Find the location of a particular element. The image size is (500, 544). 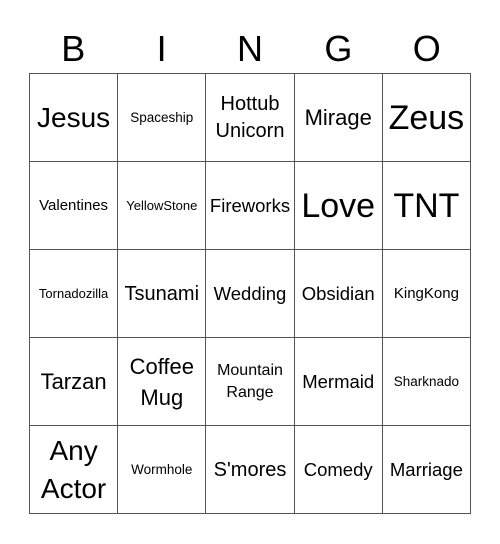

cell-text: Coffee Mug is located at coordinates (161, 381).